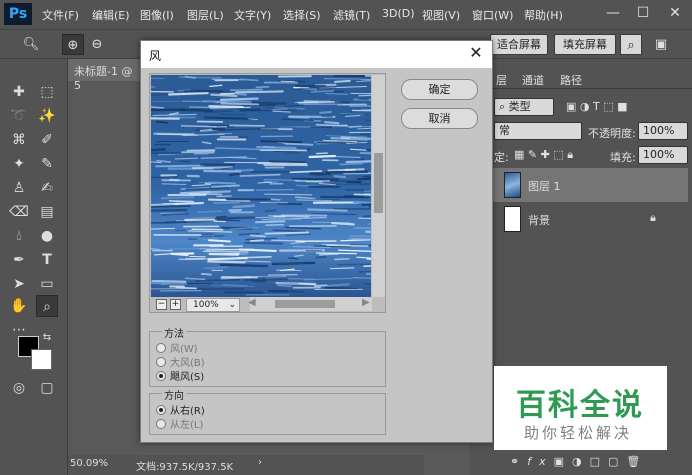  I want to click on layer-name: 图层 1, so click(544, 186).